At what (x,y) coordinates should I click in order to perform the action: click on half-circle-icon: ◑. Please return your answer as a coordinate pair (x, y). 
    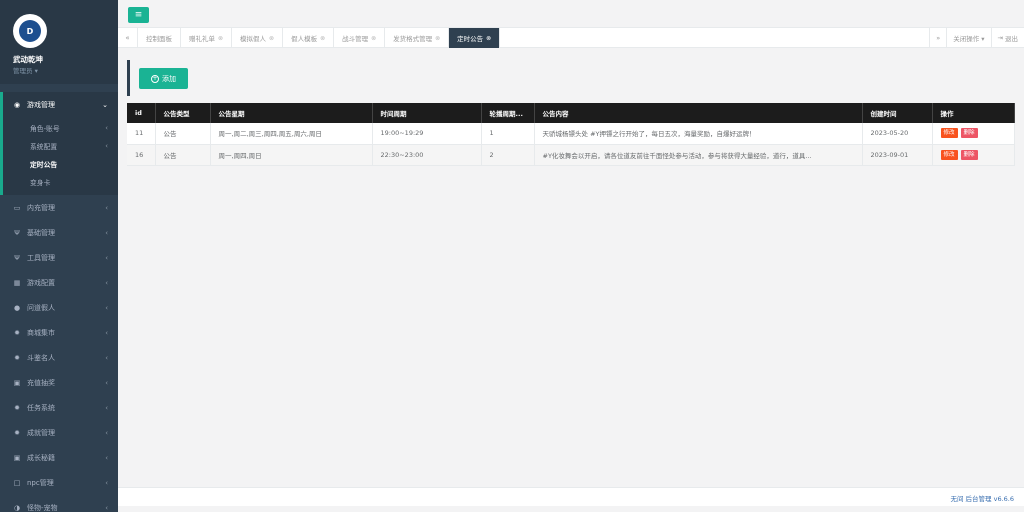
    Looking at the image, I should click on (17, 507).